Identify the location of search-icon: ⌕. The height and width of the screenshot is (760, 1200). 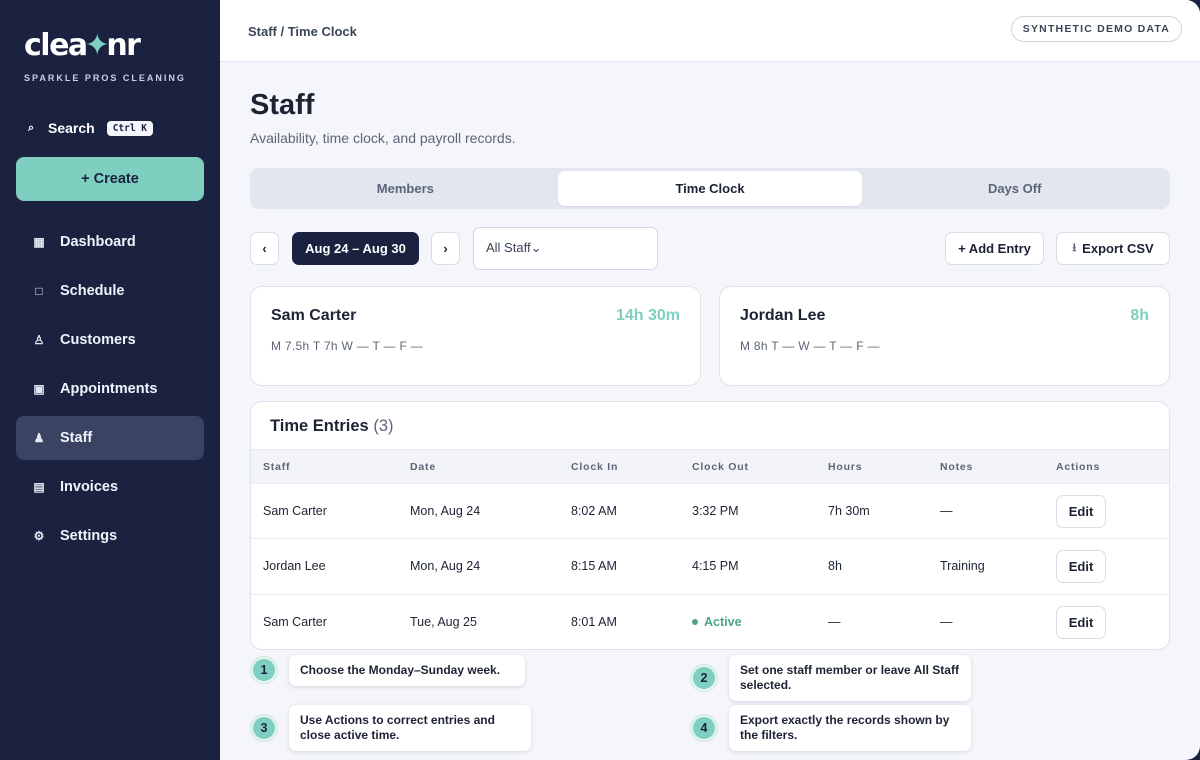
(31, 127).